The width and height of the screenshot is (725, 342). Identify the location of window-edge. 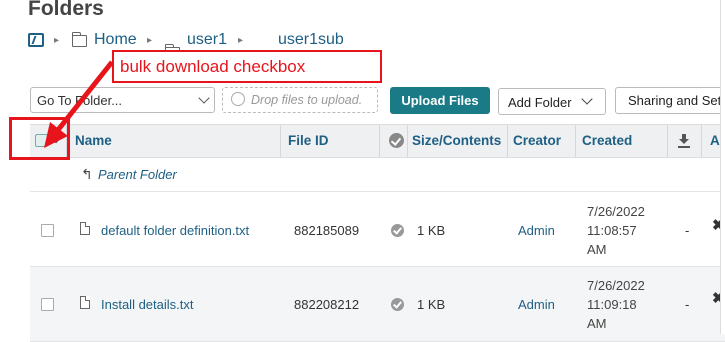
(722, 167).